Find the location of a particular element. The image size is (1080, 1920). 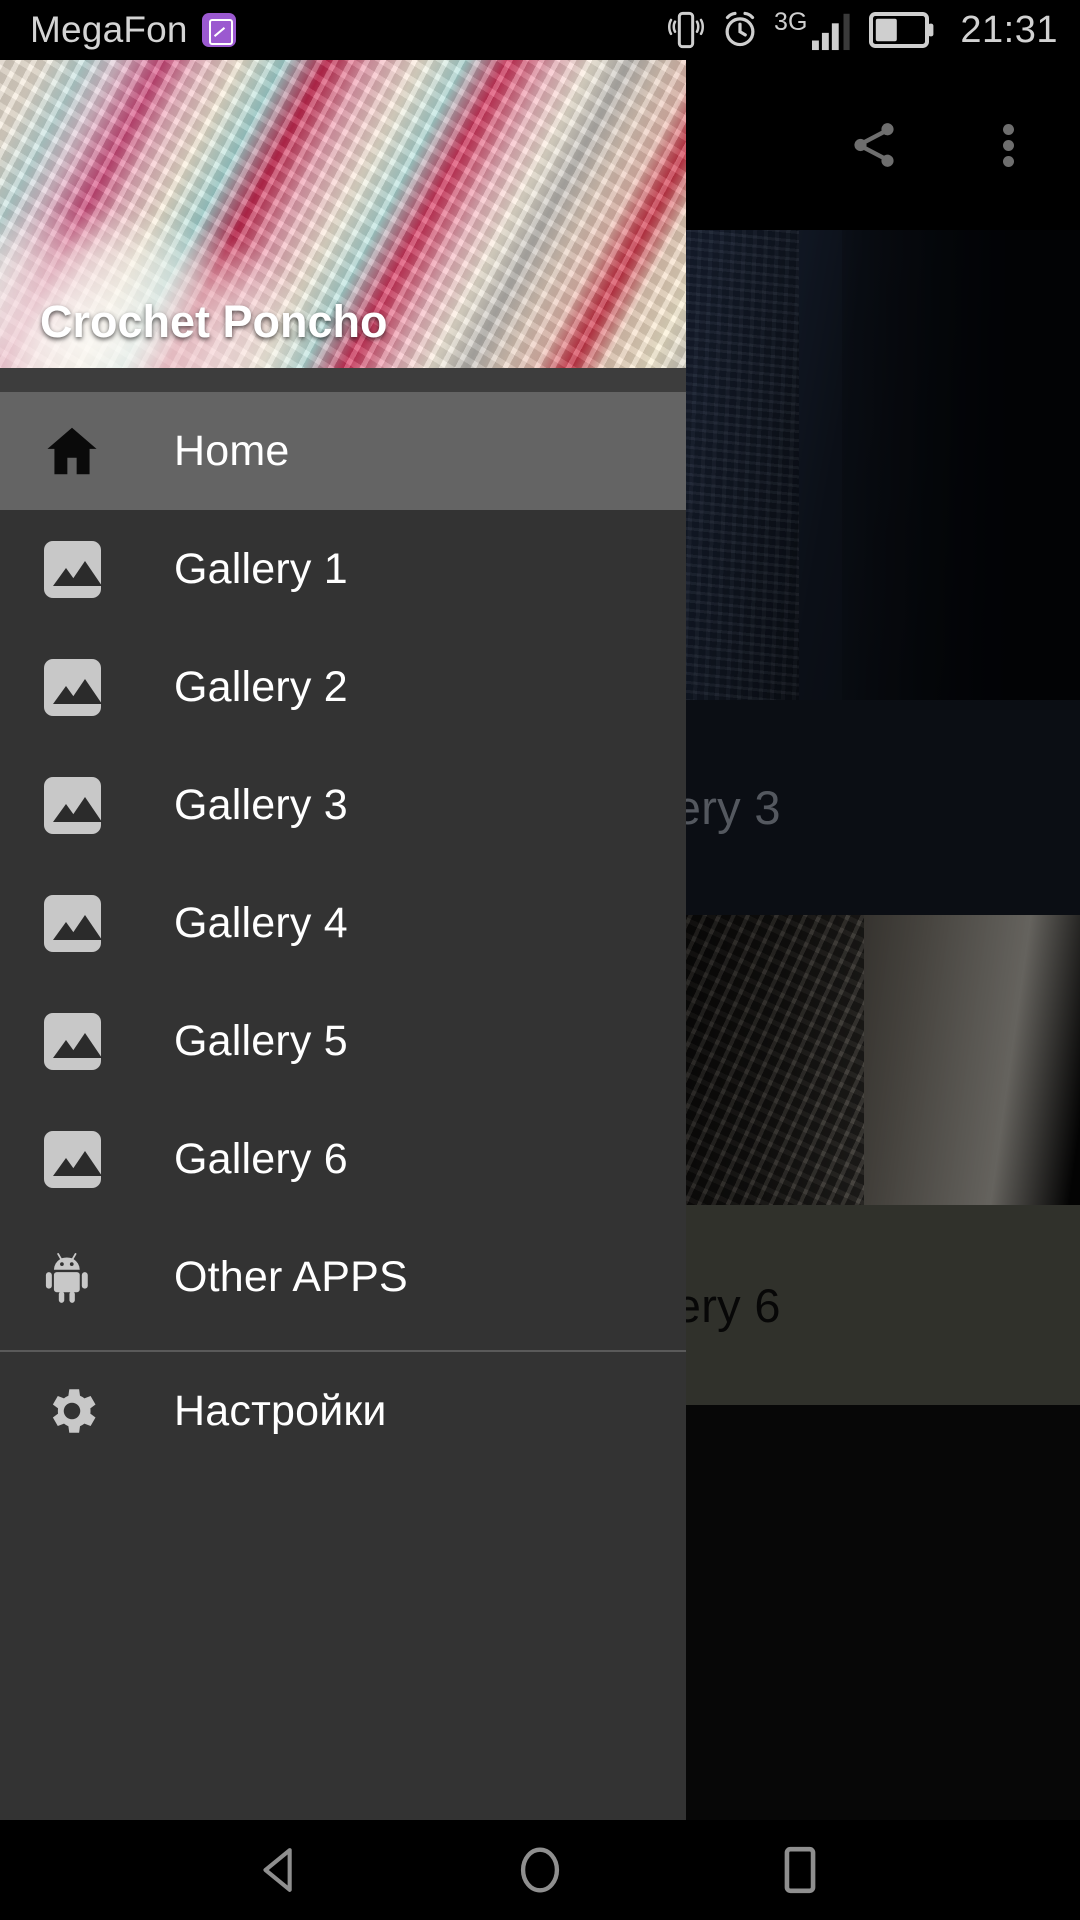

signal-bars-icon is located at coordinates (831, 32).